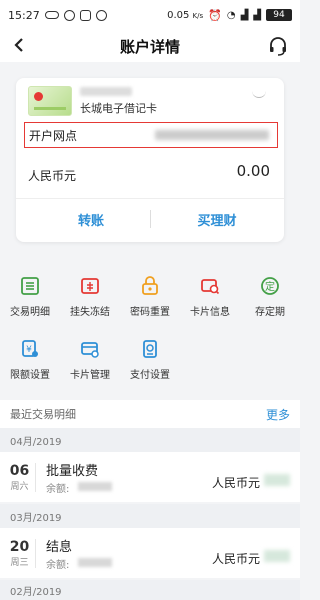 The image size is (320, 600). I want to click on transaction-row: 06 周六 批量收费 余额: 人民币元, so click(150, 477).